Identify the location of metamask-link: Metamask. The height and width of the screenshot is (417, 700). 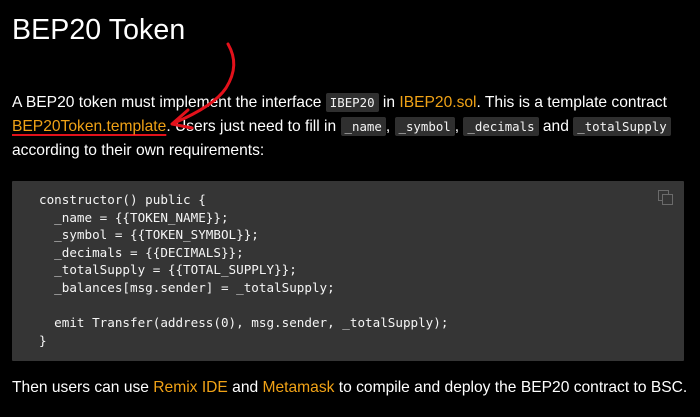
(299, 387).